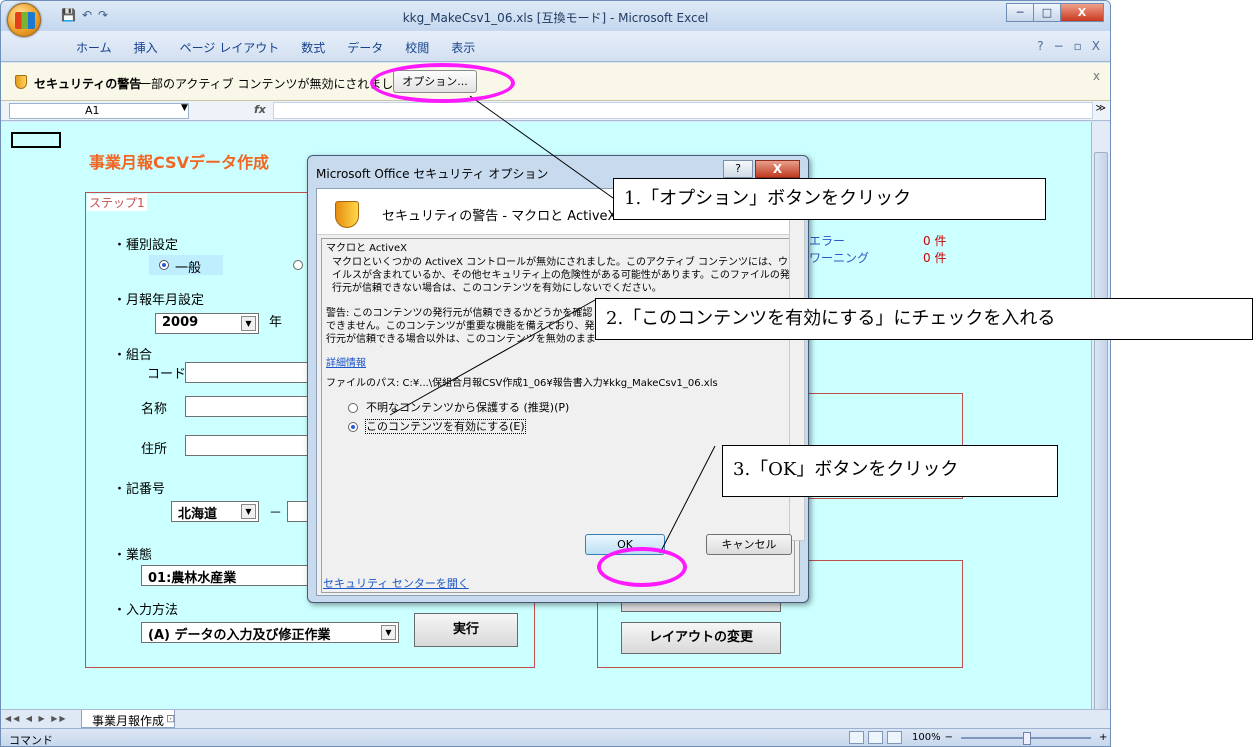 This screenshot has height=747, width=1259. I want to click on record-label: ・記番号, so click(139, 489).